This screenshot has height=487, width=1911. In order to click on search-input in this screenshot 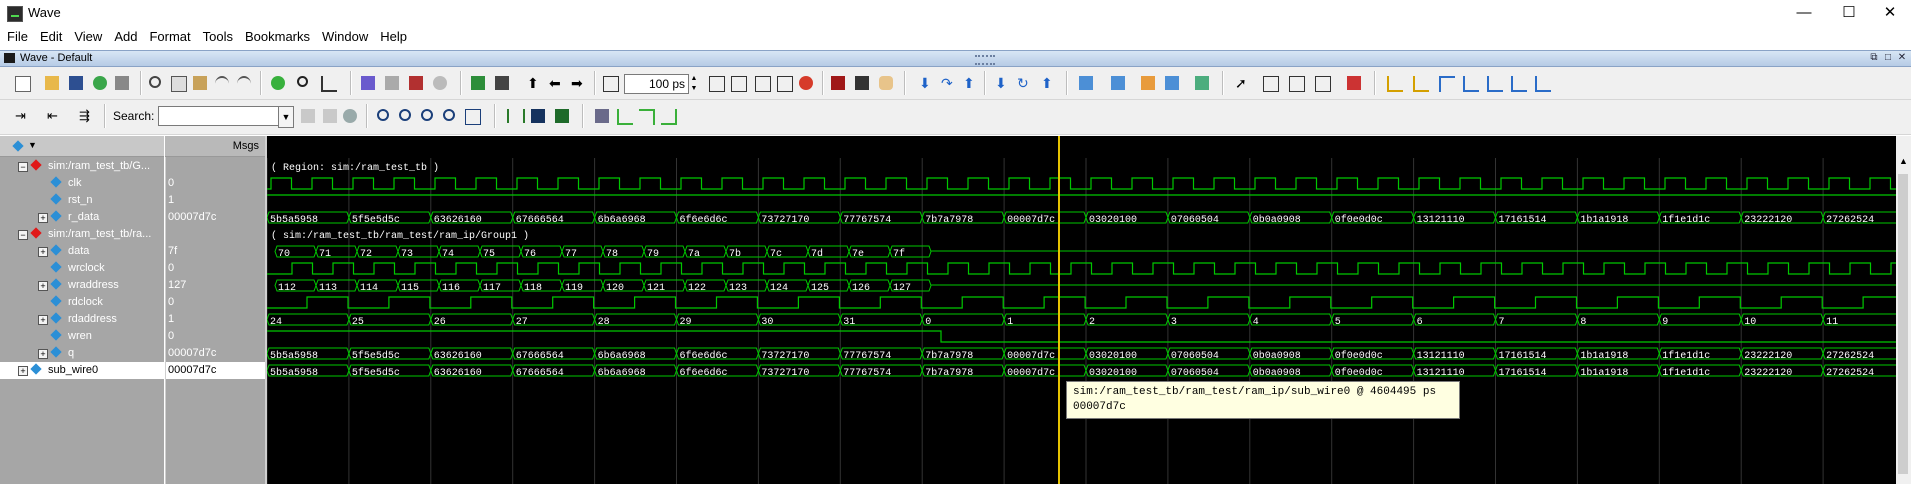, I will do `click(220, 116)`.